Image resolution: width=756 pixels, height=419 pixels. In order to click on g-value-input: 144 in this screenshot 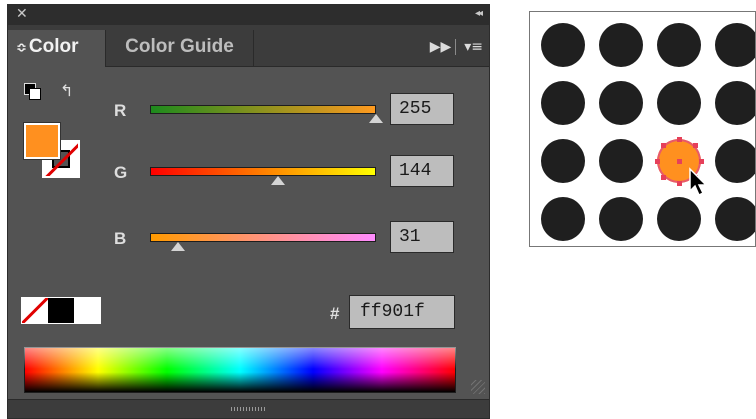, I will do `click(422, 171)`.